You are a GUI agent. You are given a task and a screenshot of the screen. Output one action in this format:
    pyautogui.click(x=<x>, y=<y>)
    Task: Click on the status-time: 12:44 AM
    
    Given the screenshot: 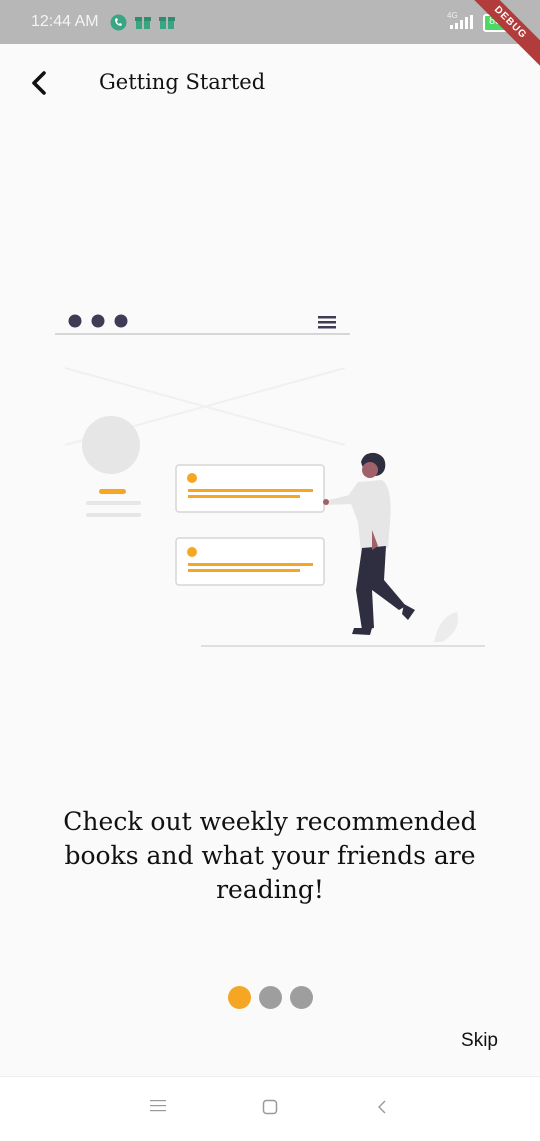 What is the action you would take?
    pyautogui.click(x=65, y=21)
    